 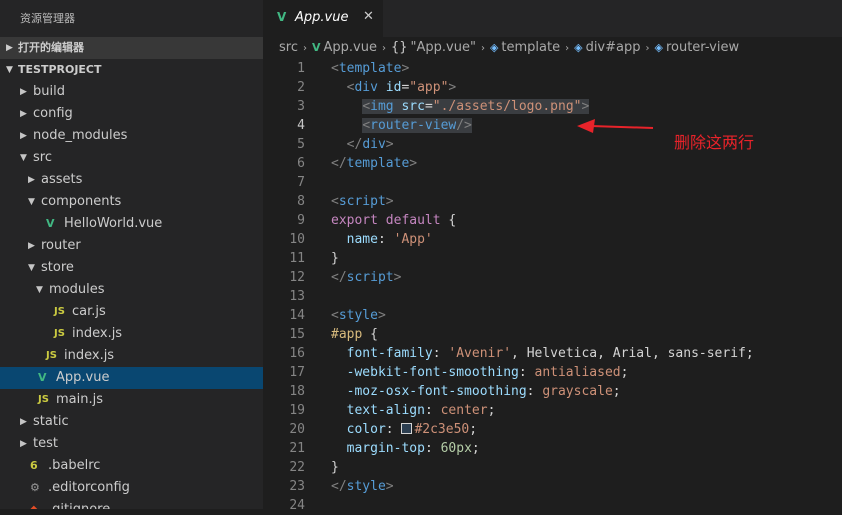 What do you see at coordinates (81, 201) in the screenshot?
I see `tree-item-label: components` at bounding box center [81, 201].